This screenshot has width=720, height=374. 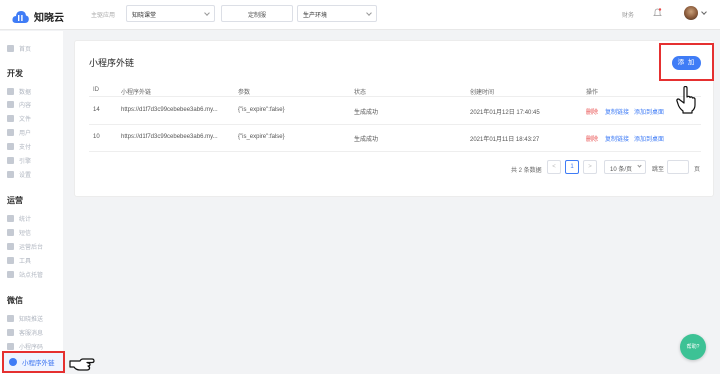 I want to click on cloud-logo-icon, so click(x=20, y=16).